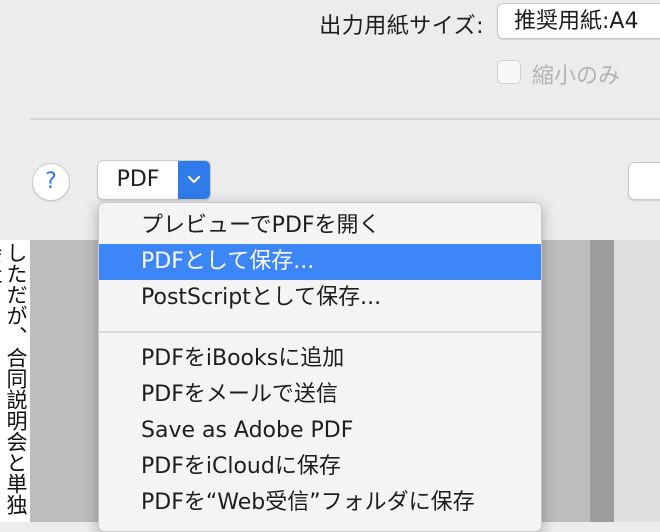 The width and height of the screenshot is (660, 532). What do you see at coordinates (320, 467) in the screenshot?
I see `menu-item-save-to-icloud: PDFをiCloudに保存` at bounding box center [320, 467].